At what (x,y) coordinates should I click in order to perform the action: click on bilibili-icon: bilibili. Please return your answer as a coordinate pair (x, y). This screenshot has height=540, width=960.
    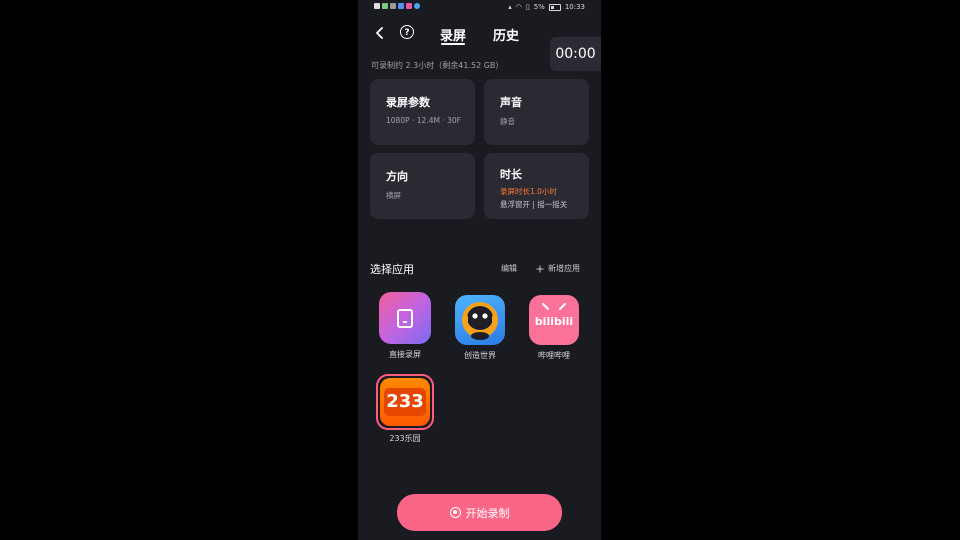
    Looking at the image, I should click on (554, 320).